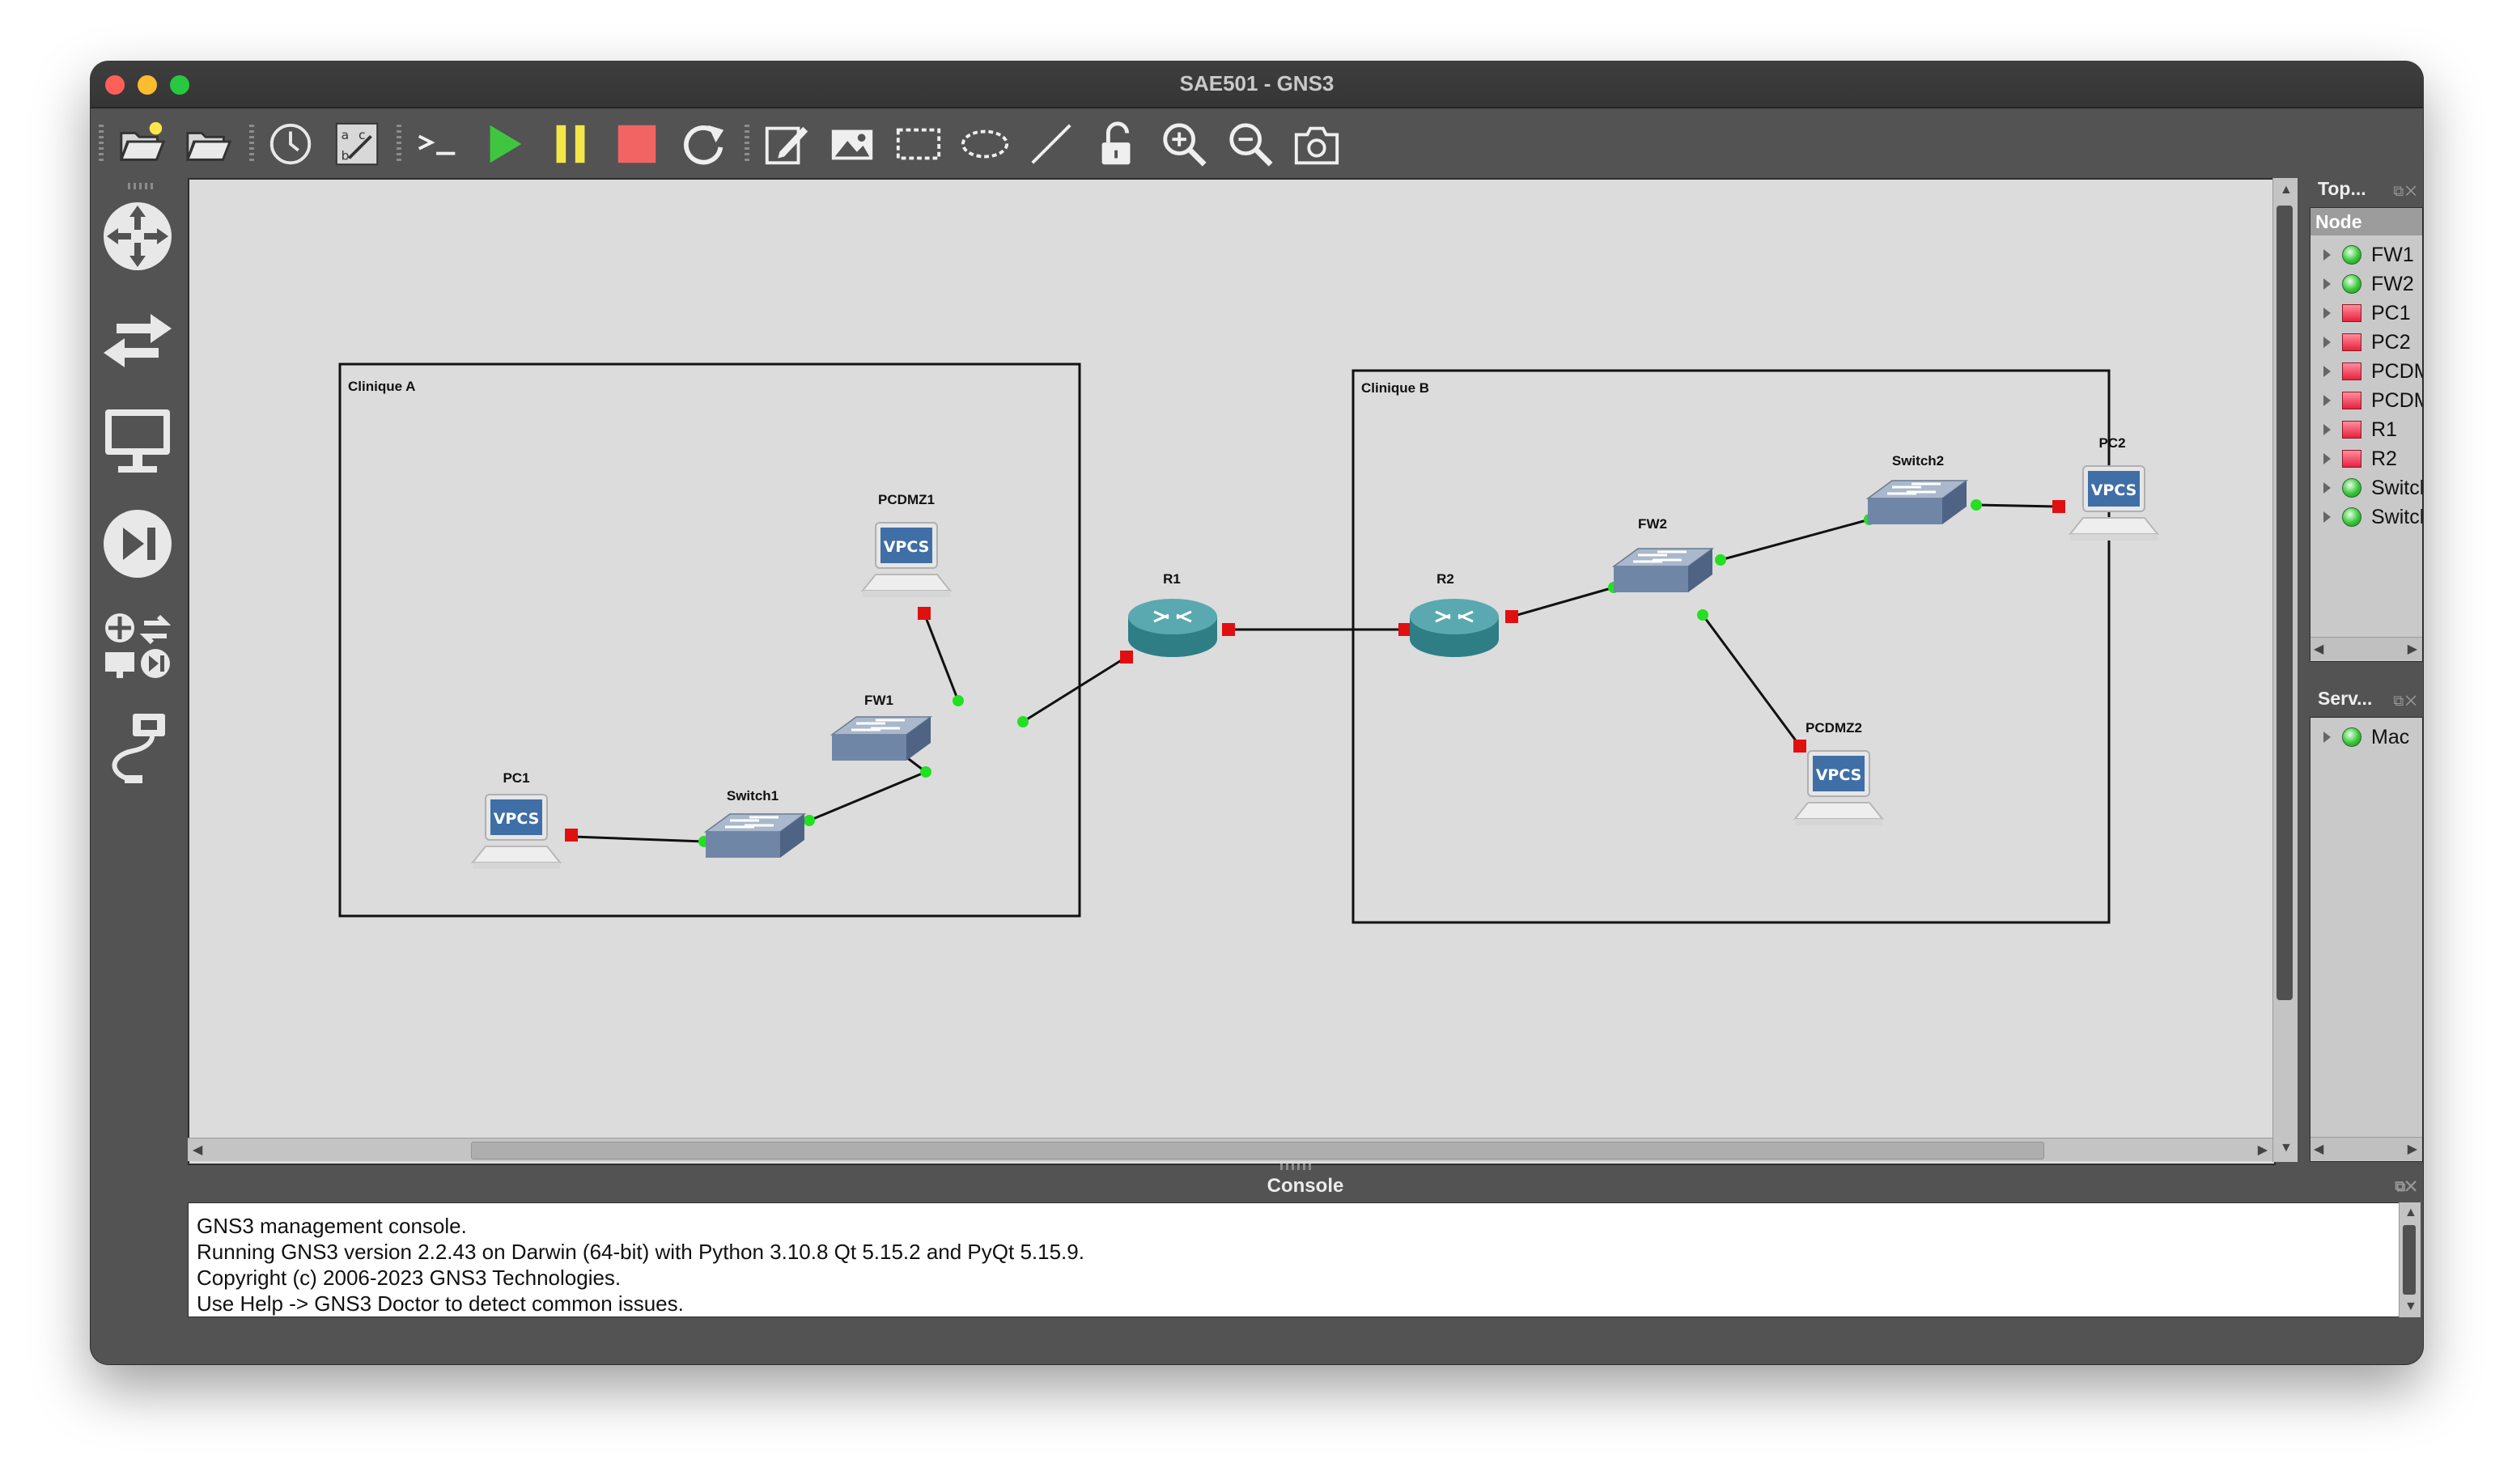 Image resolution: width=2512 pixels, height=1484 pixels. What do you see at coordinates (1839, 791) in the screenshot?
I see `node-pcdmz2: VPCS` at bounding box center [1839, 791].